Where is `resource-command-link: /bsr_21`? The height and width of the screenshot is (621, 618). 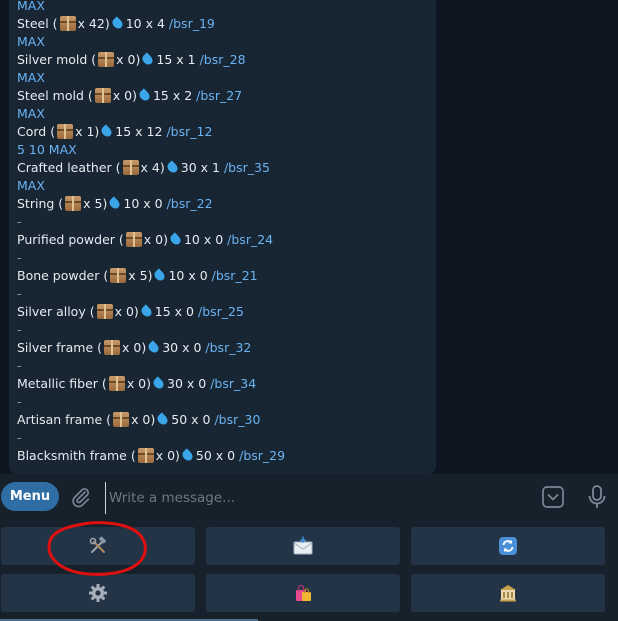 resource-command-link: /bsr_21 is located at coordinates (235, 275).